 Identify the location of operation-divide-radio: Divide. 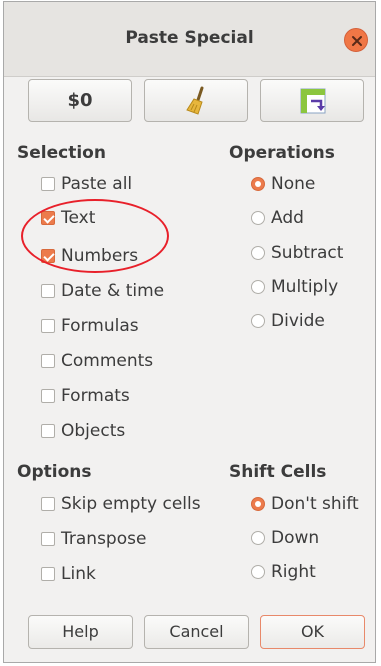
(288, 321).